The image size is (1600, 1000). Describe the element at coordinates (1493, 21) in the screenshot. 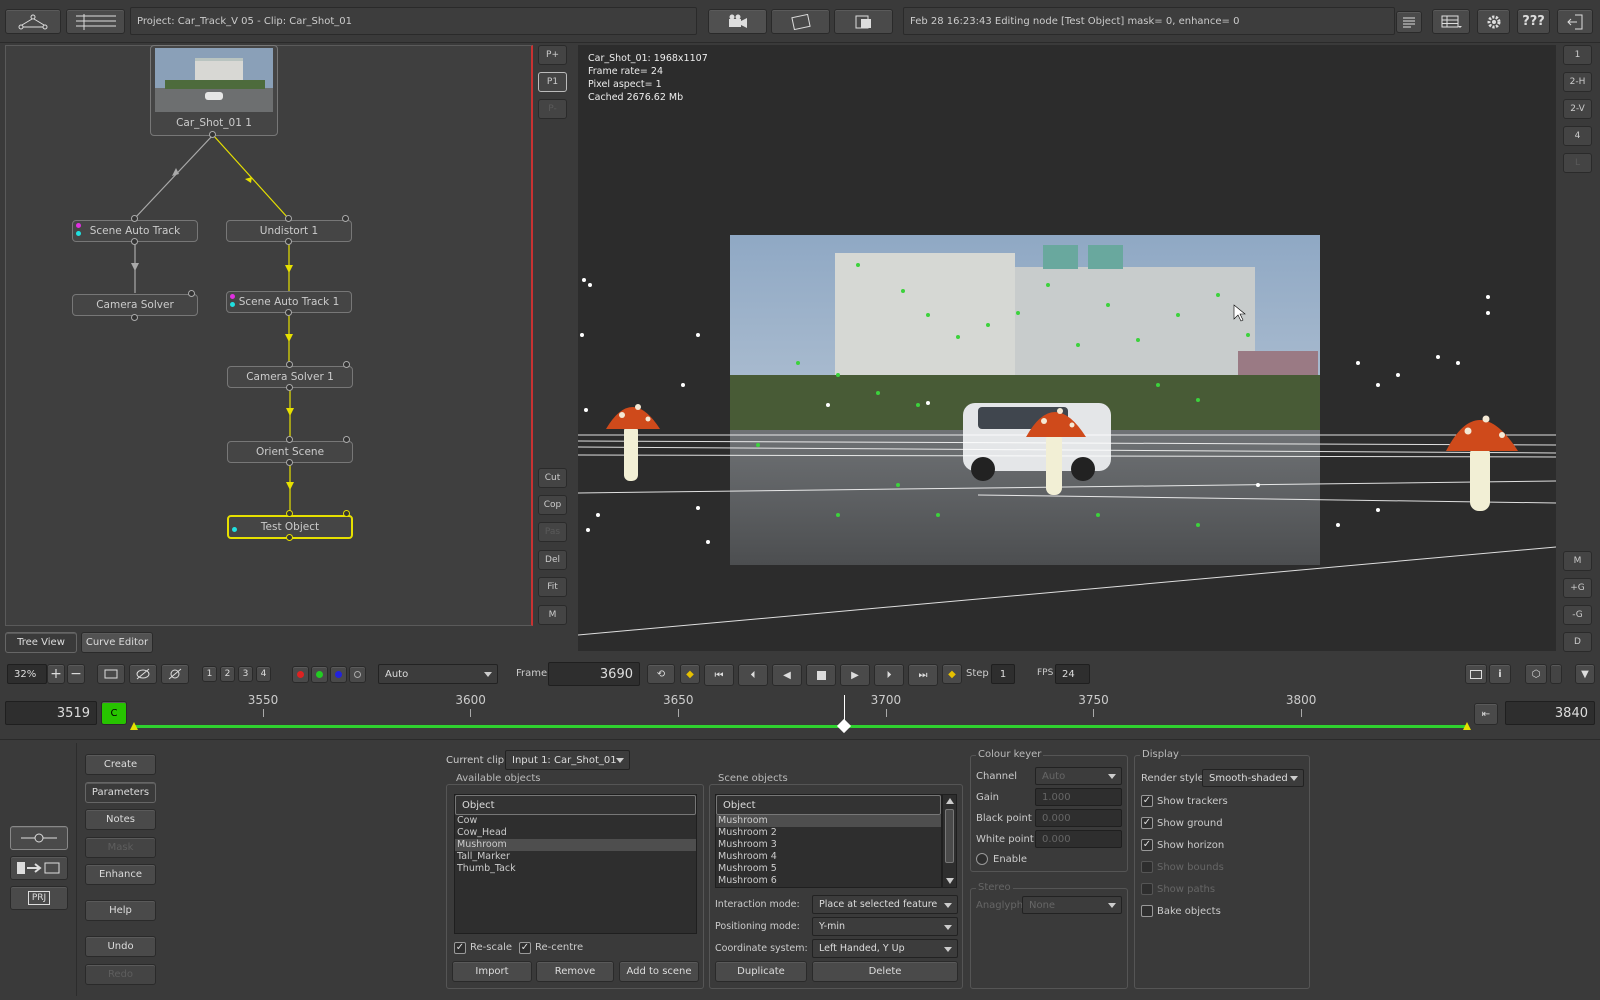

I see `settings-button` at that location.